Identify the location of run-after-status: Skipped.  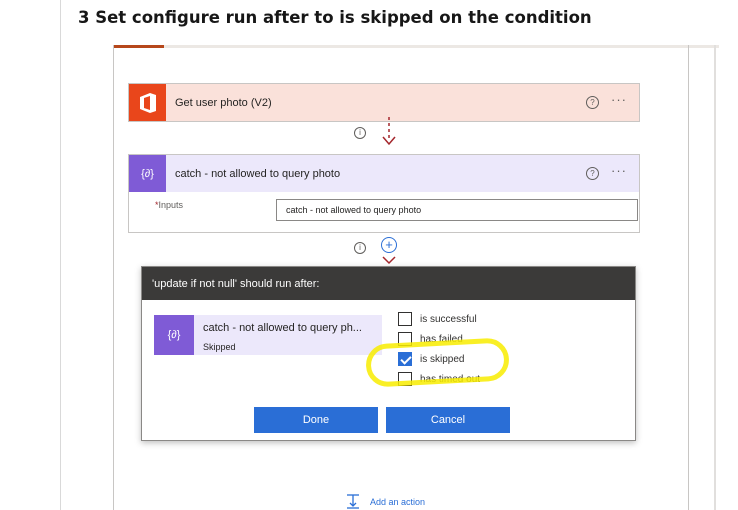
(219, 347).